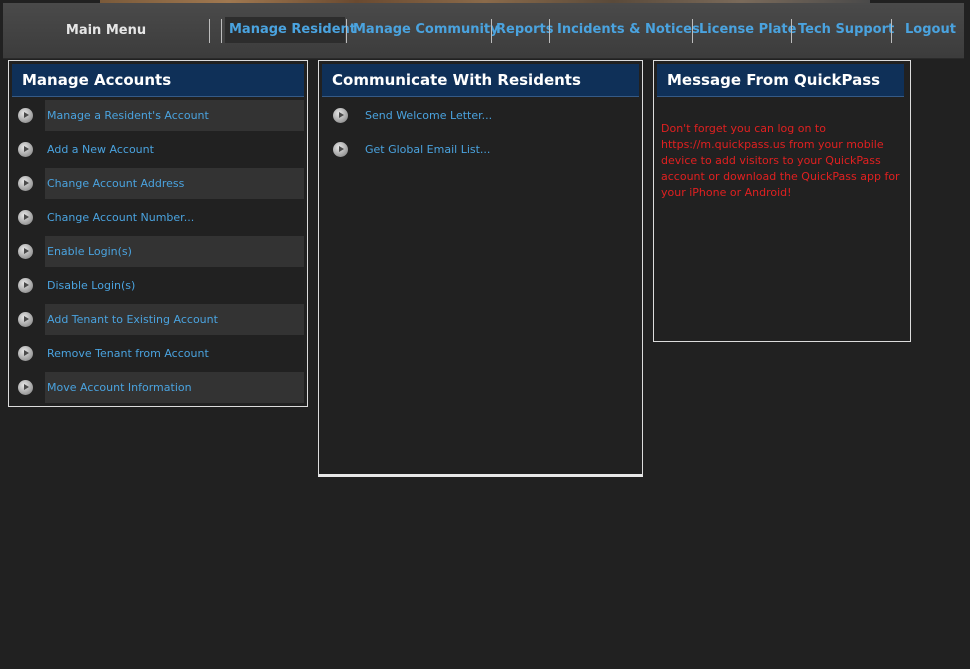 The width and height of the screenshot is (970, 669). I want to click on change-account-address-link: Change Account Address, so click(115, 183).